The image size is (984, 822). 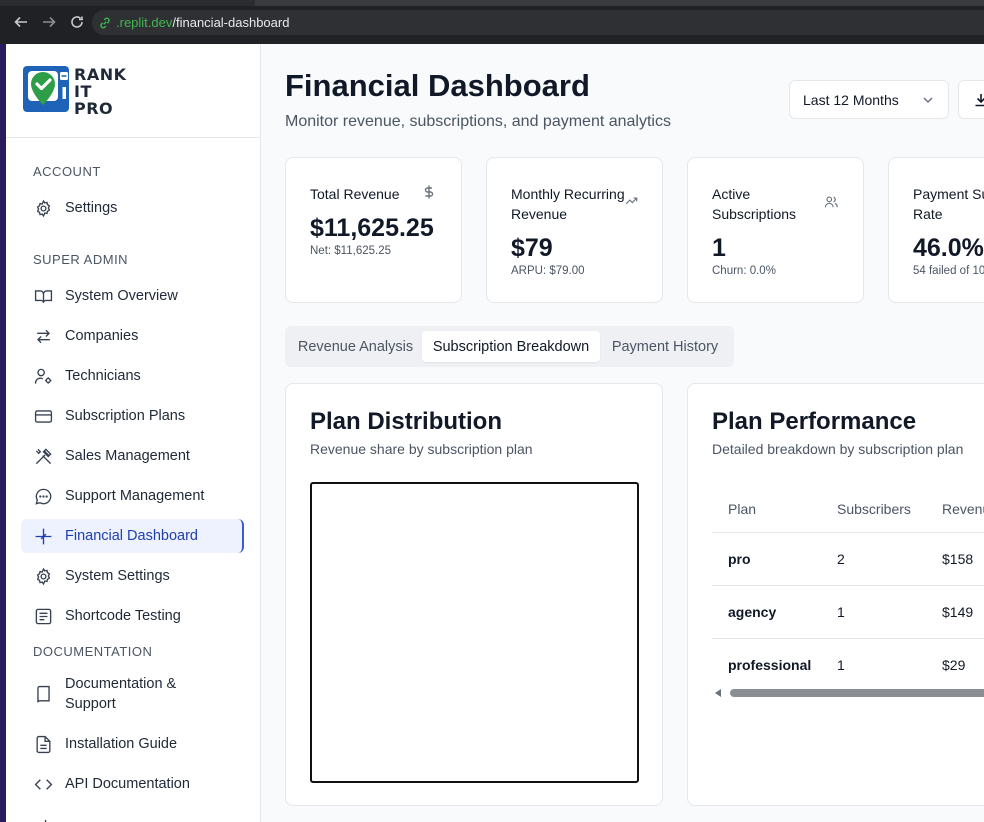 I want to click on sidebar-item-companies: Companies, so click(x=132, y=336).